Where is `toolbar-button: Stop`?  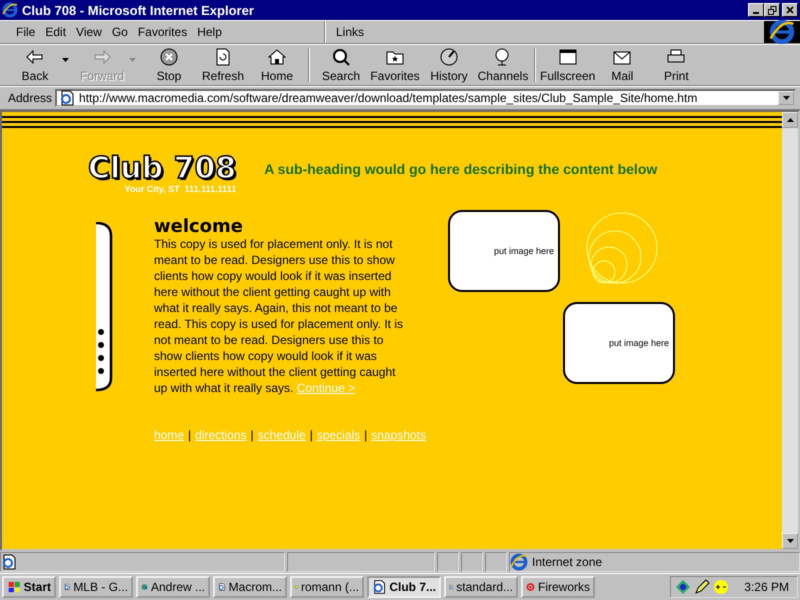
toolbar-button: Stop is located at coordinates (169, 65).